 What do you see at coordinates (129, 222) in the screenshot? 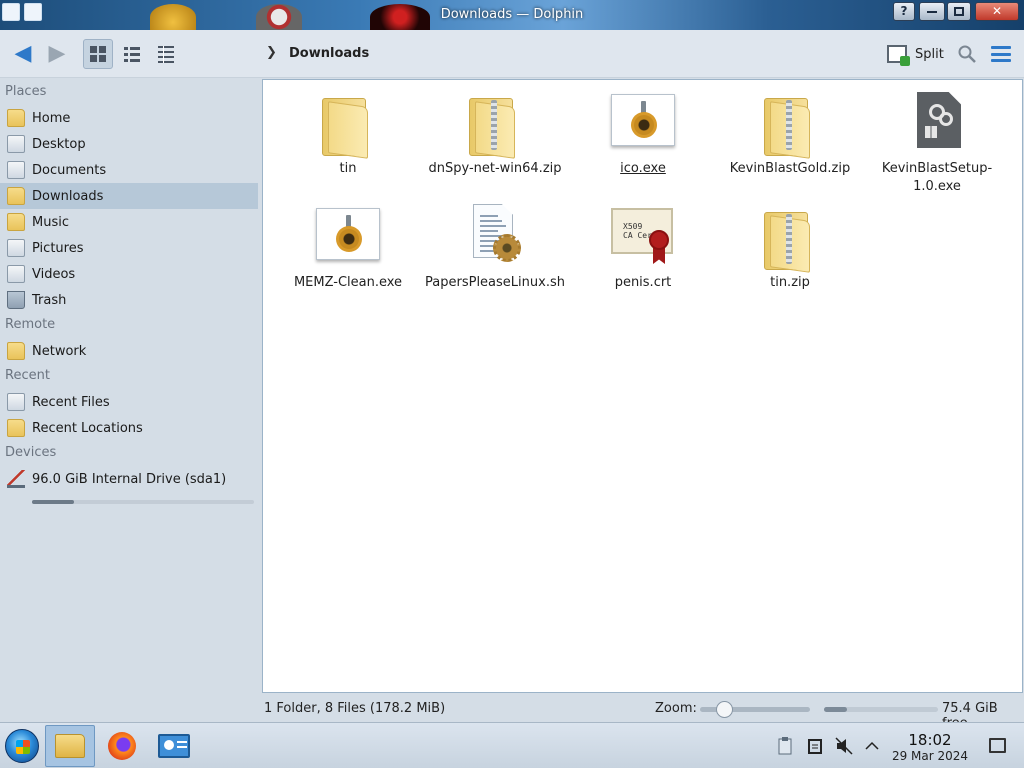
I see `sidebar-item-music: Music` at bounding box center [129, 222].